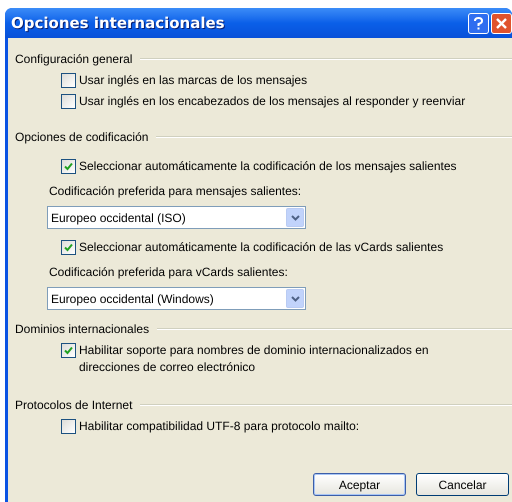  Describe the element at coordinates (73, 405) in the screenshot. I see `group-heading: Protocolos de Internet` at that location.